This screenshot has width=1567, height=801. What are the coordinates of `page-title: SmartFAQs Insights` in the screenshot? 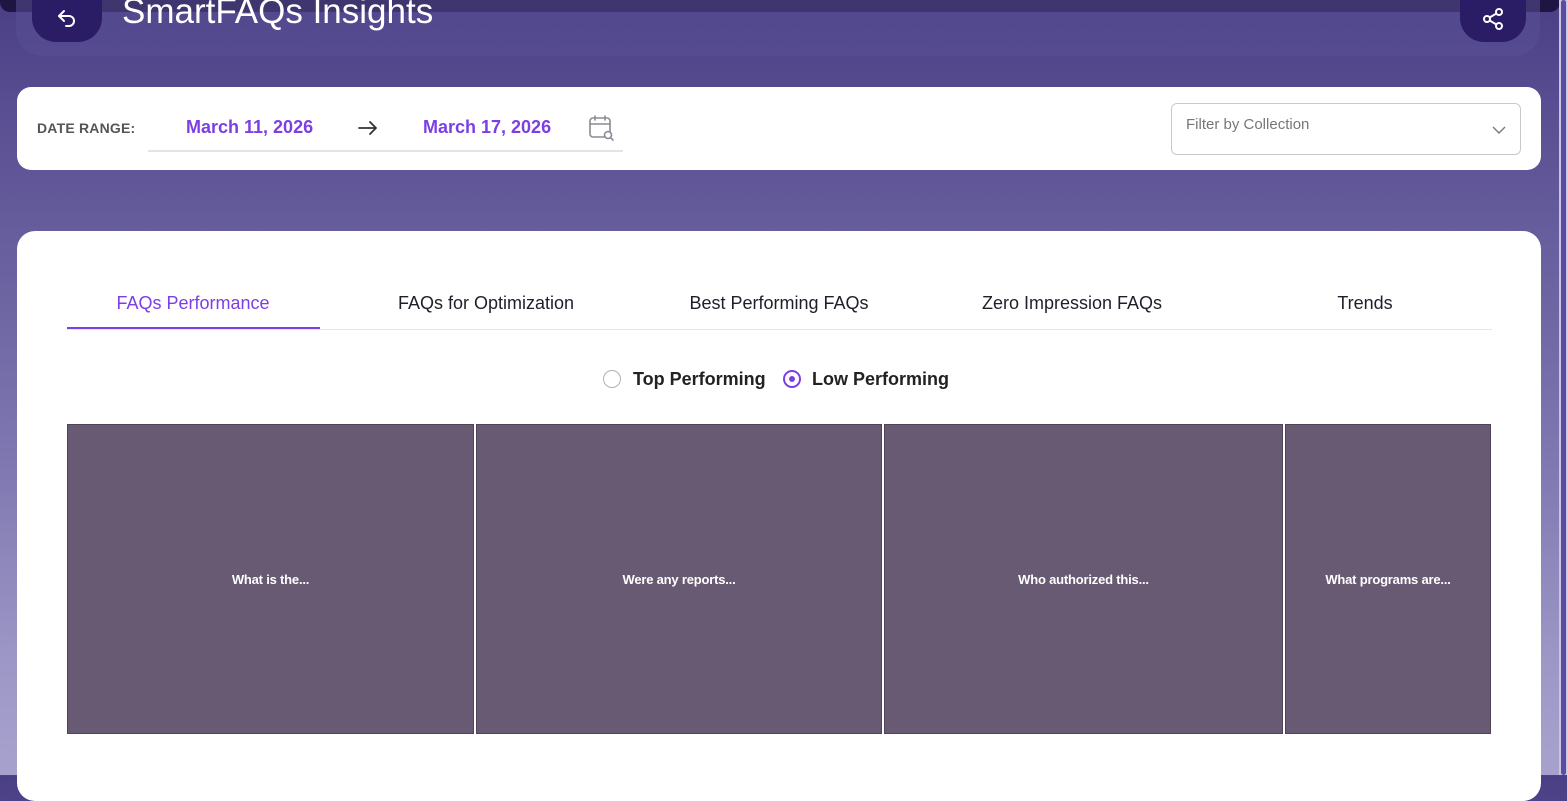 It's located at (278, 15).